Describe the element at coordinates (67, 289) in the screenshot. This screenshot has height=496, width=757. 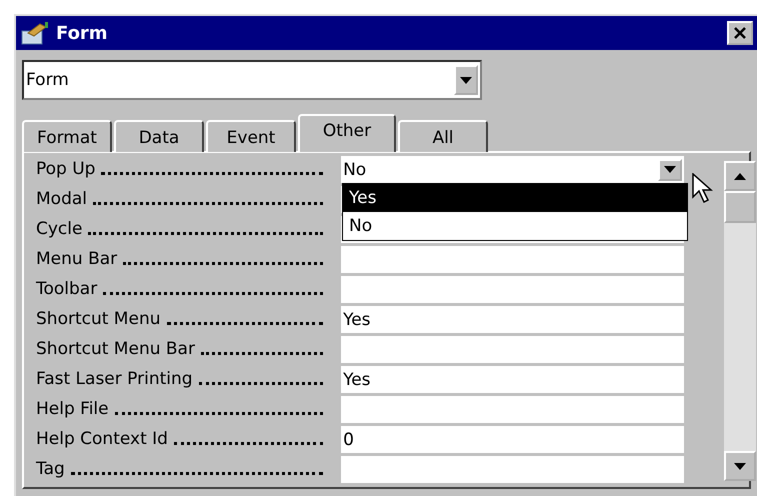
I see `property-label: Toolbar` at that location.